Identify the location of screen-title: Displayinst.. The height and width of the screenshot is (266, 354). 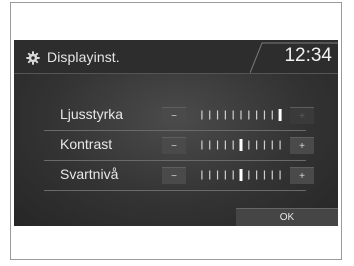
(83, 57).